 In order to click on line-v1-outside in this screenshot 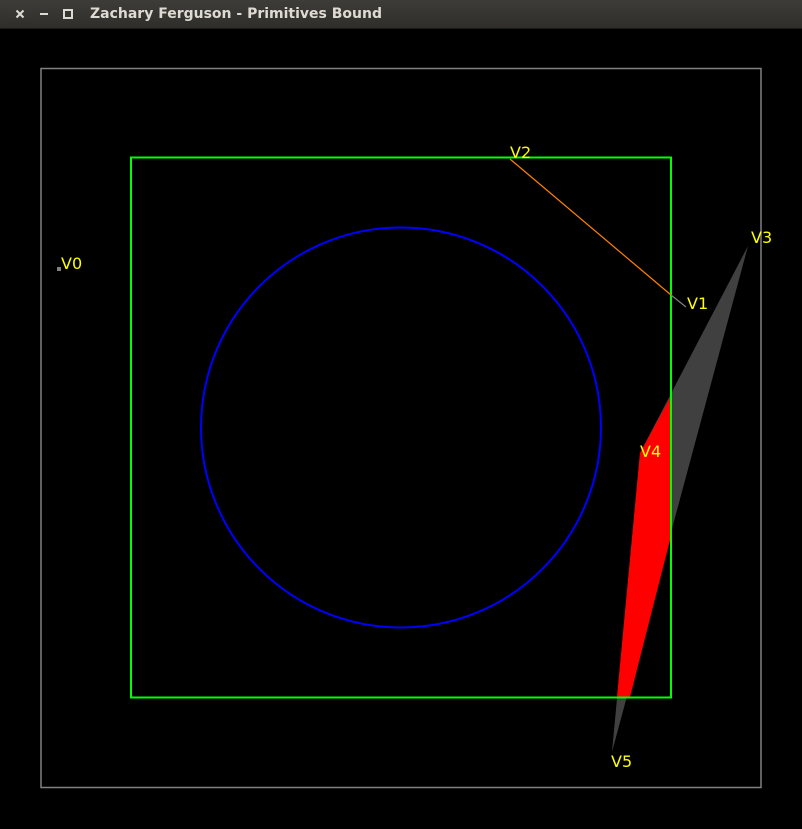, I will do `click(678, 301)`.